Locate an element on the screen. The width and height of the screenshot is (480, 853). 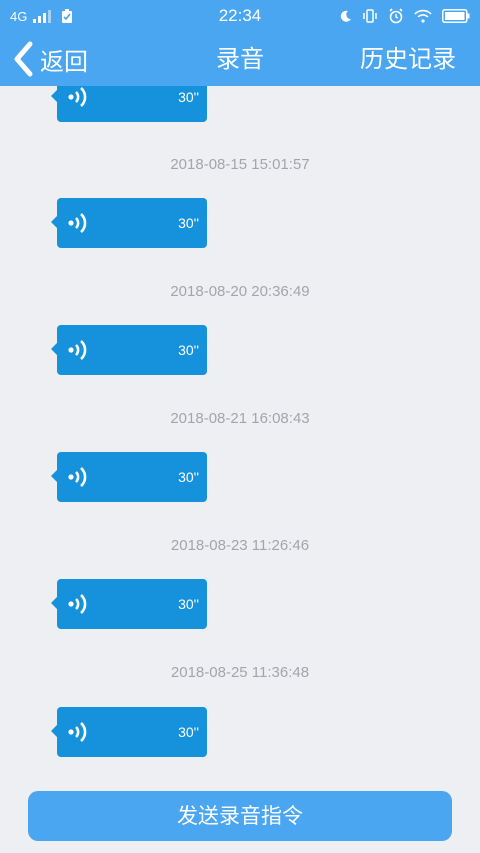
message-timestamp: 2018-08-15 15:01:57 is located at coordinates (240, 164).